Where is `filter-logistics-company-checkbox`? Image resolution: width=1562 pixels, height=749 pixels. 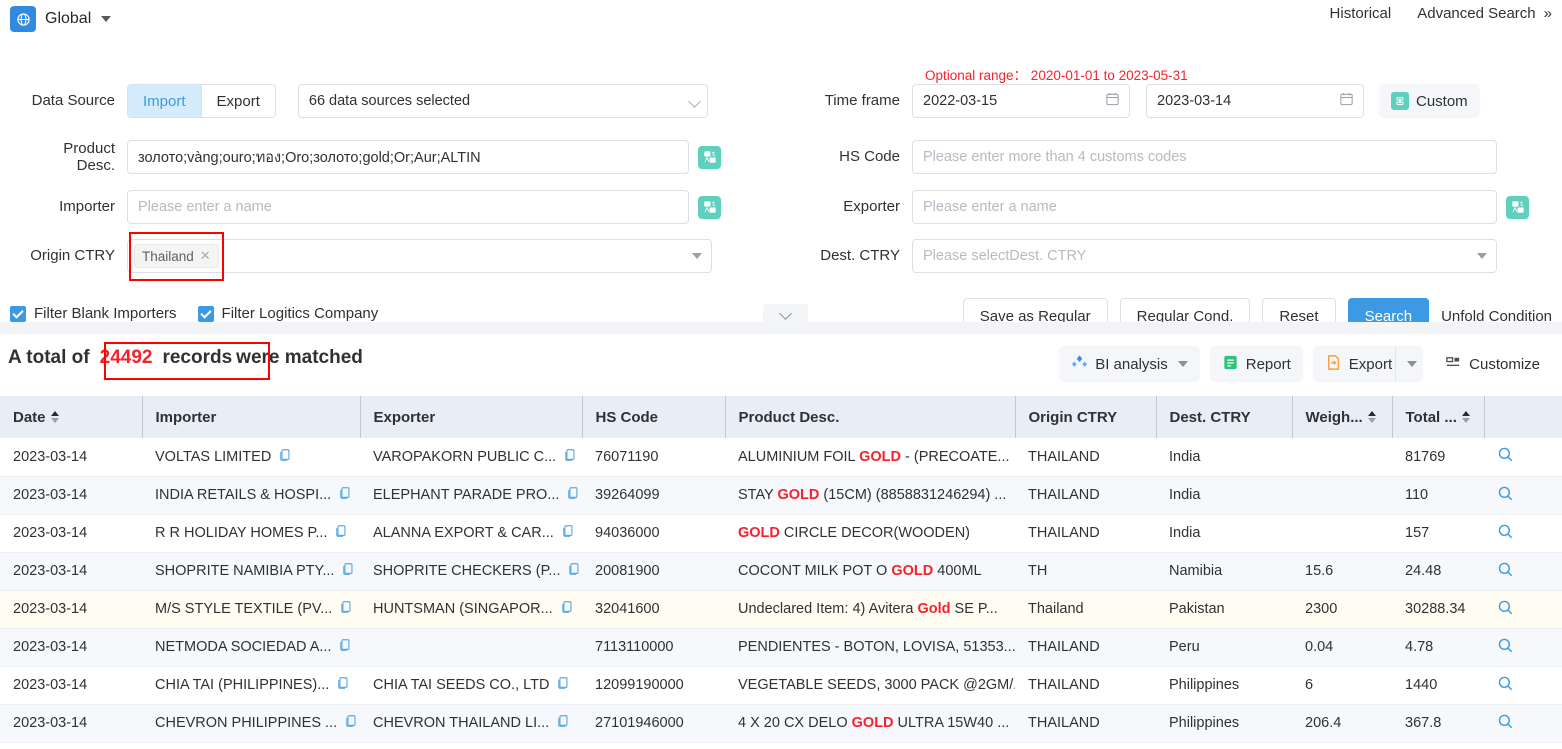
filter-logistics-company-checkbox is located at coordinates (205, 313).